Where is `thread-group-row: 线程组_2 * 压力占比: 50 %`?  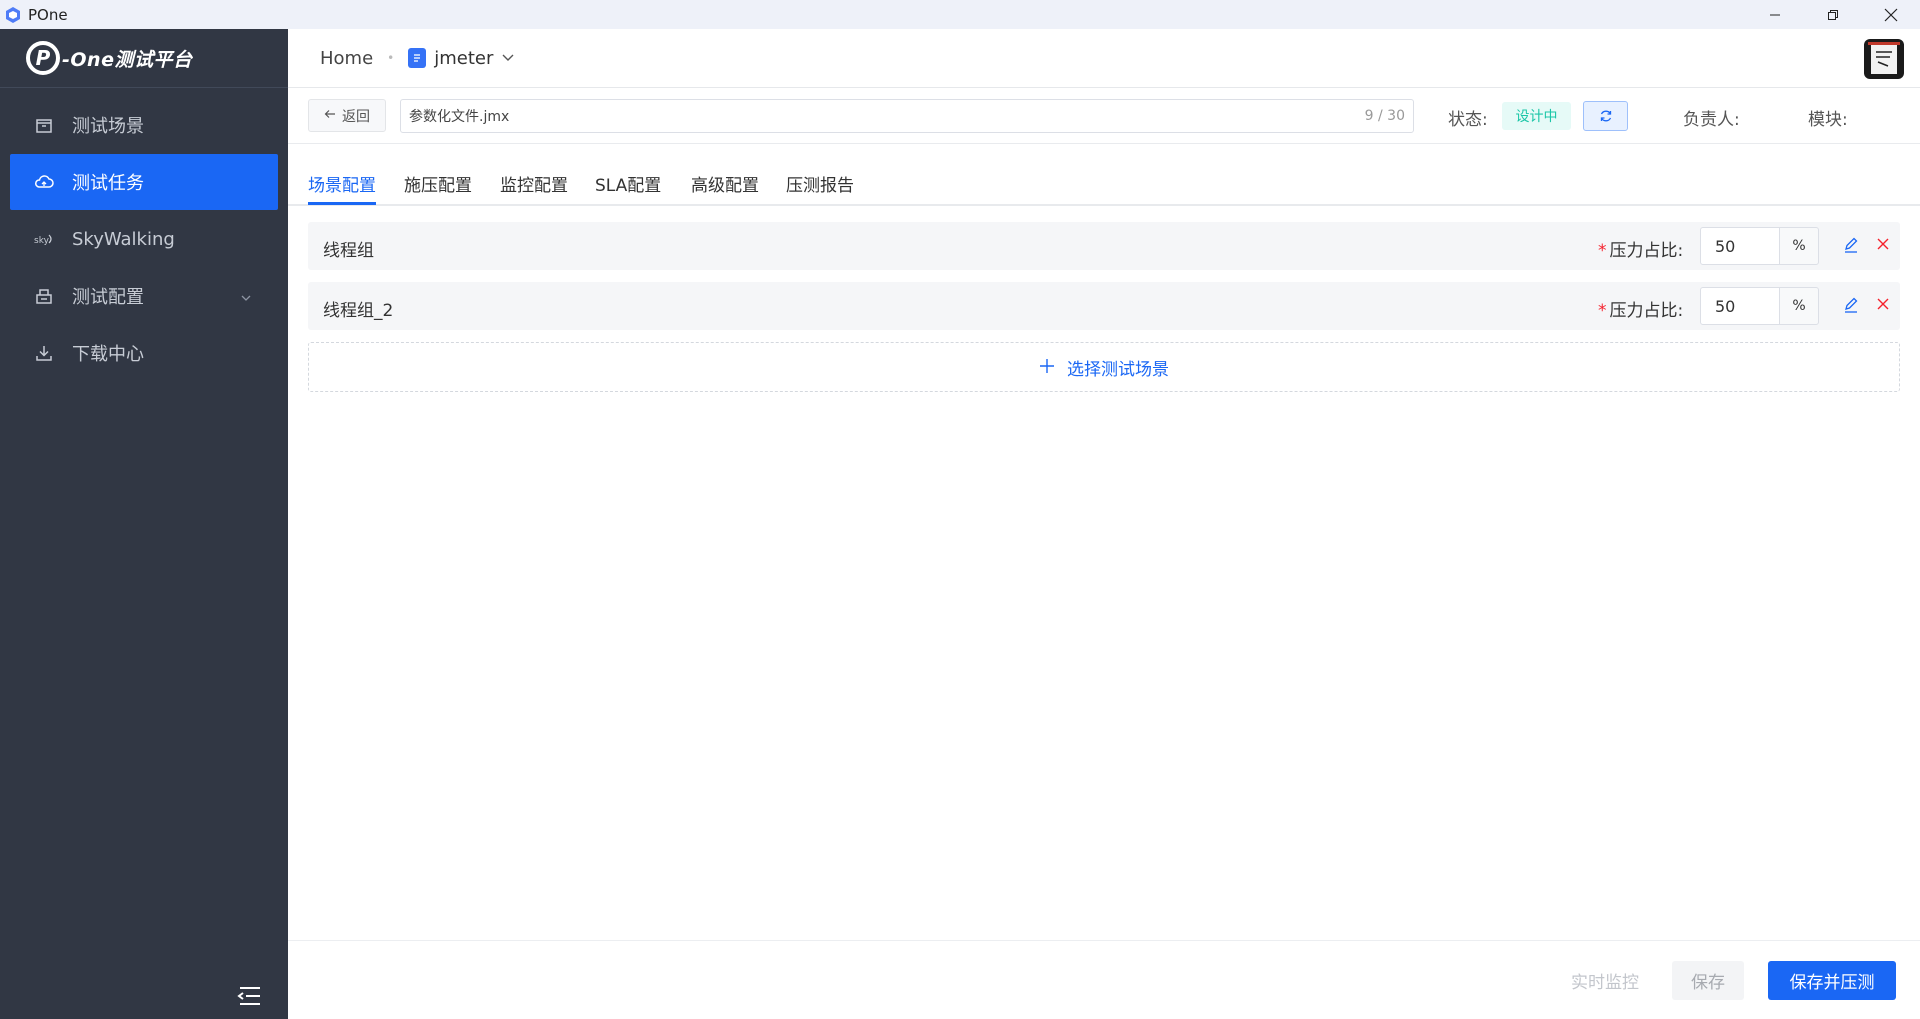 thread-group-row: 线程组_2 * 压力占比: 50 % is located at coordinates (1104, 306).